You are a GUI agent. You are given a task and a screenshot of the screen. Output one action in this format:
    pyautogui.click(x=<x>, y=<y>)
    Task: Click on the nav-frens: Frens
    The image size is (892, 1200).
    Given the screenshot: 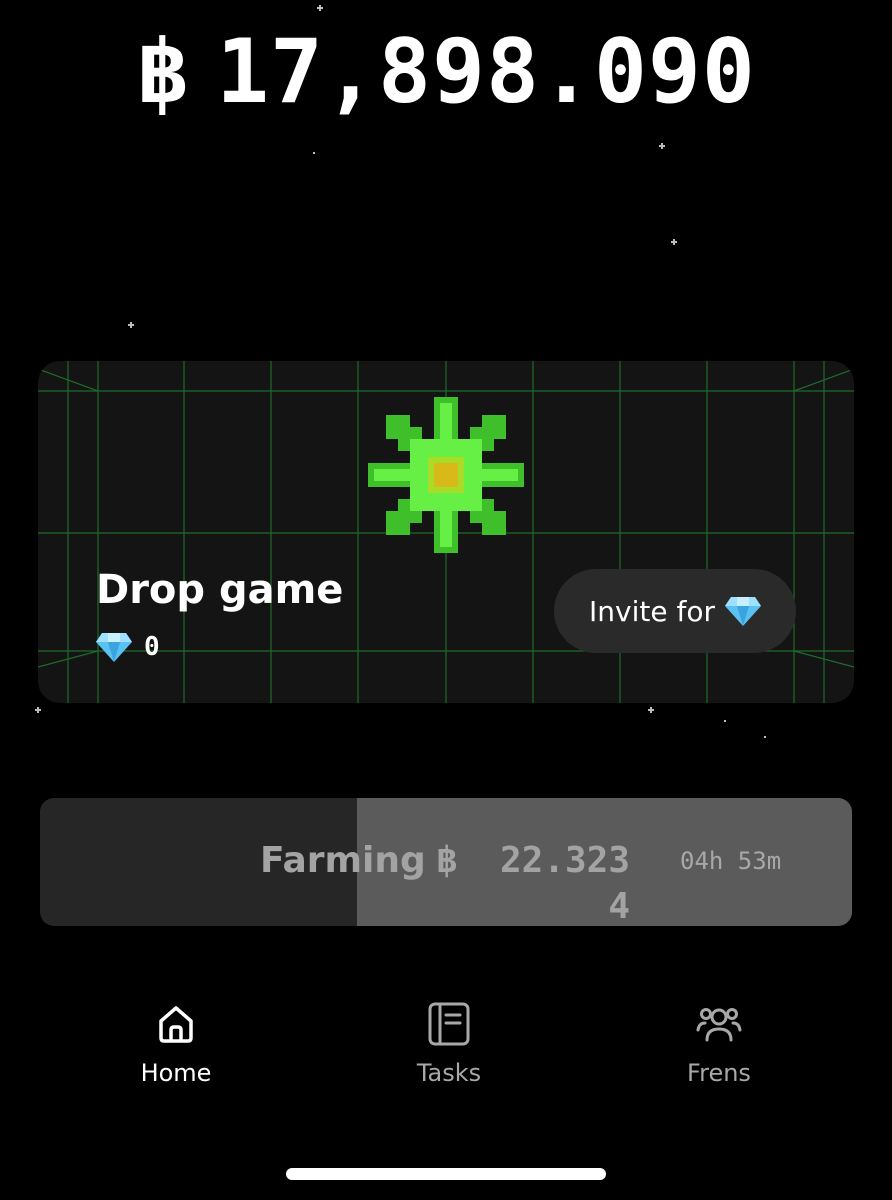 What is the action you would take?
    pyautogui.click(x=719, y=1050)
    